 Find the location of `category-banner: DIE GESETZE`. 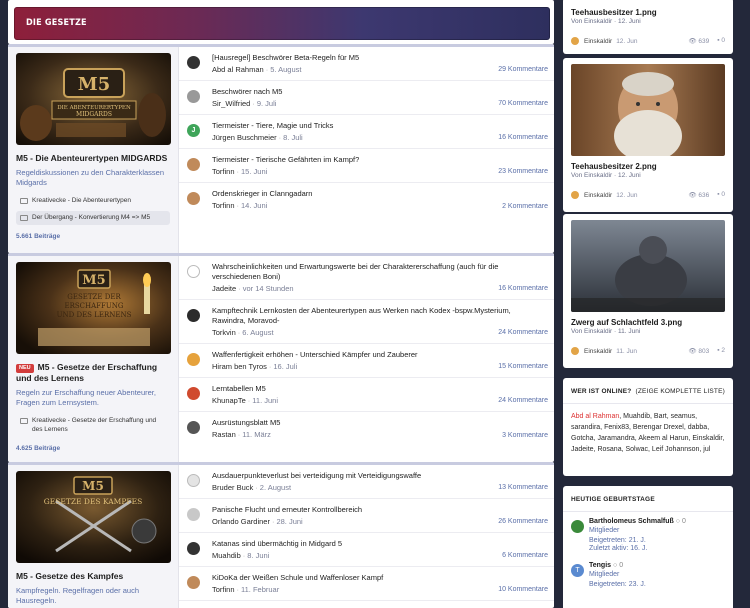

category-banner: DIE GESETZE is located at coordinates (282, 23).